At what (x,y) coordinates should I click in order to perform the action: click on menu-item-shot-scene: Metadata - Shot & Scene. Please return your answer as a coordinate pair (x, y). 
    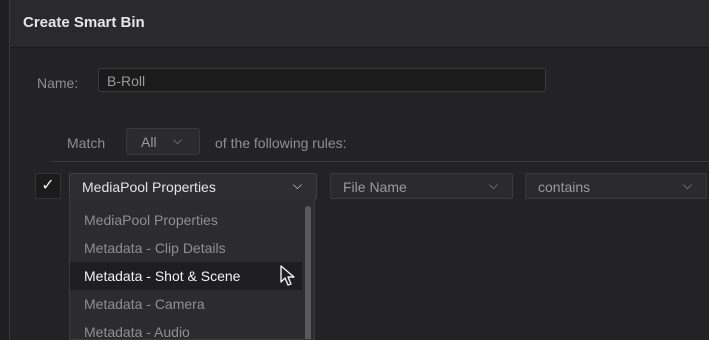
    Looking at the image, I should click on (186, 276).